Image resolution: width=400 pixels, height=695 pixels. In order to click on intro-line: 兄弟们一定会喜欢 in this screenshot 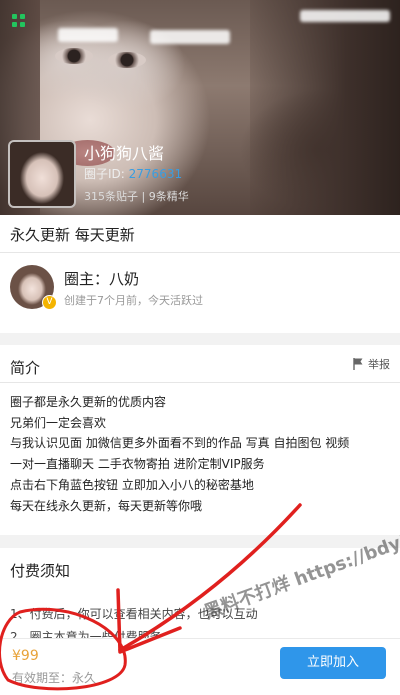, I will do `click(58, 422)`.